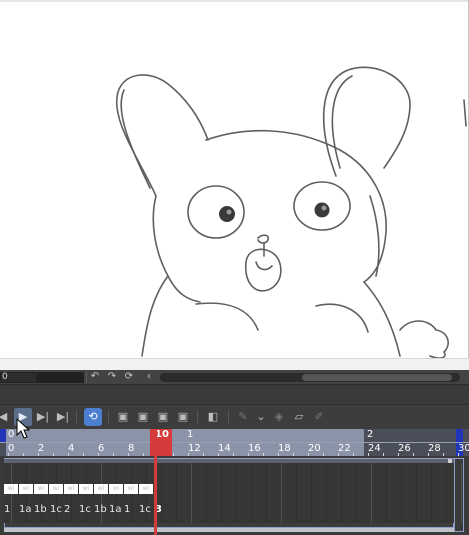  Describe the element at coordinates (463, 448) in the screenshot. I see `ruler-frame-label: 30` at that location.